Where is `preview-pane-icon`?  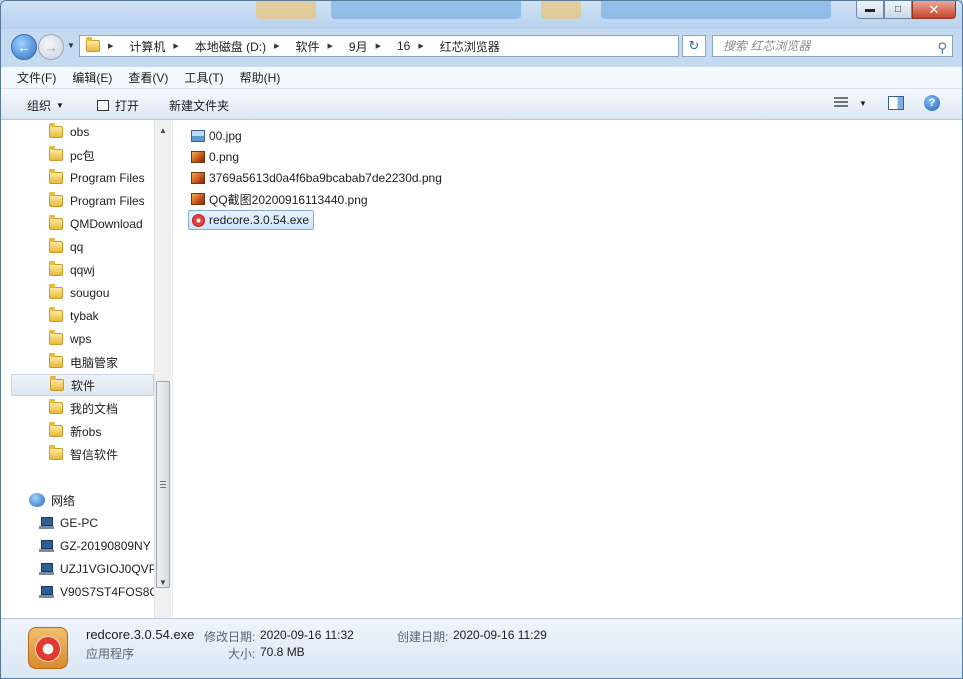 preview-pane-icon is located at coordinates (896, 103).